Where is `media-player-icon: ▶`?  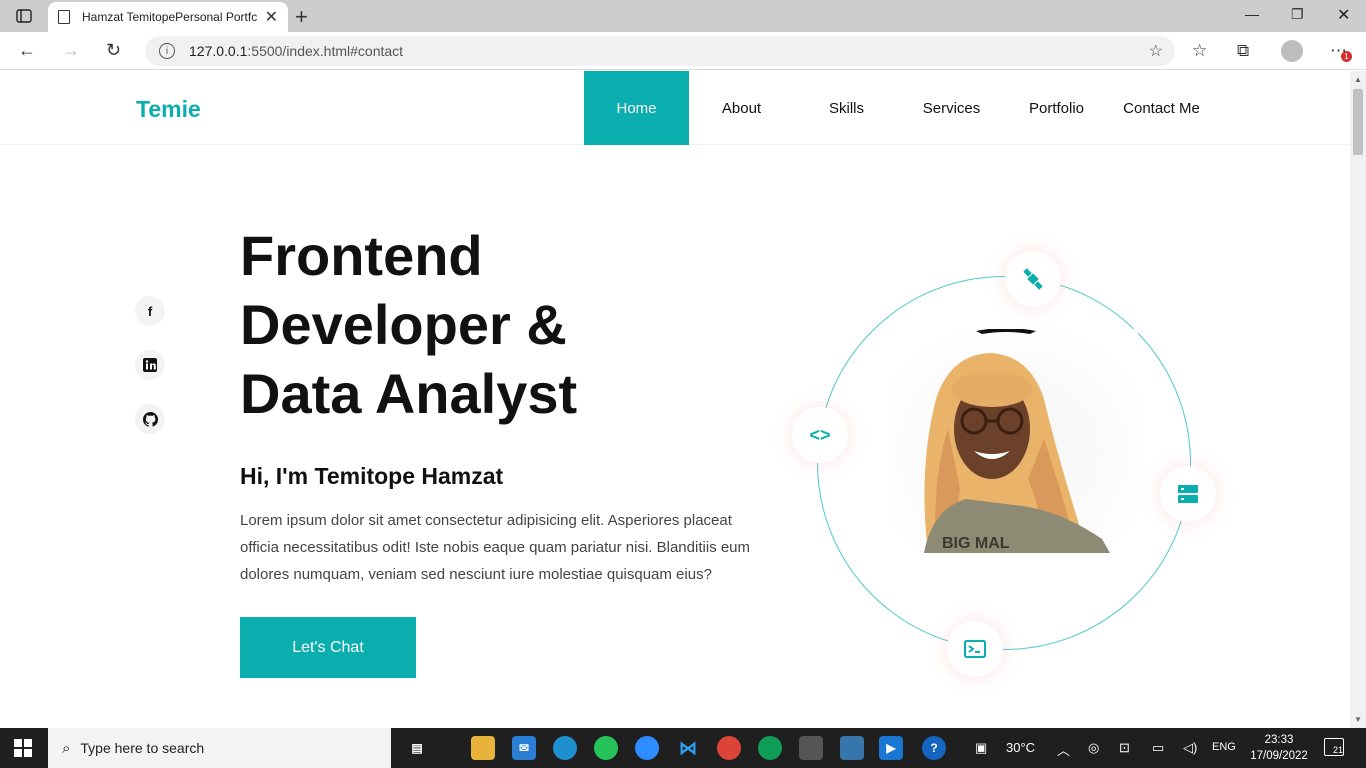 media-player-icon: ▶ is located at coordinates (891, 748).